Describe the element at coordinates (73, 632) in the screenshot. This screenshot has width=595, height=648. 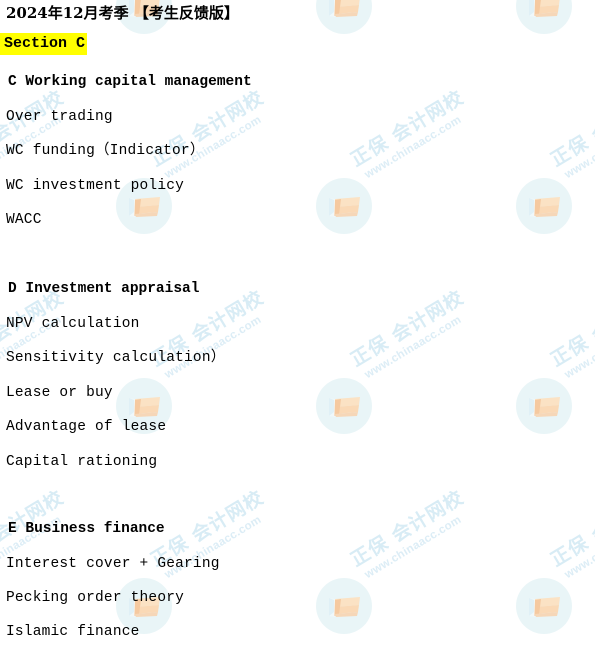
I see `topic-line: Islamic finance` at that location.